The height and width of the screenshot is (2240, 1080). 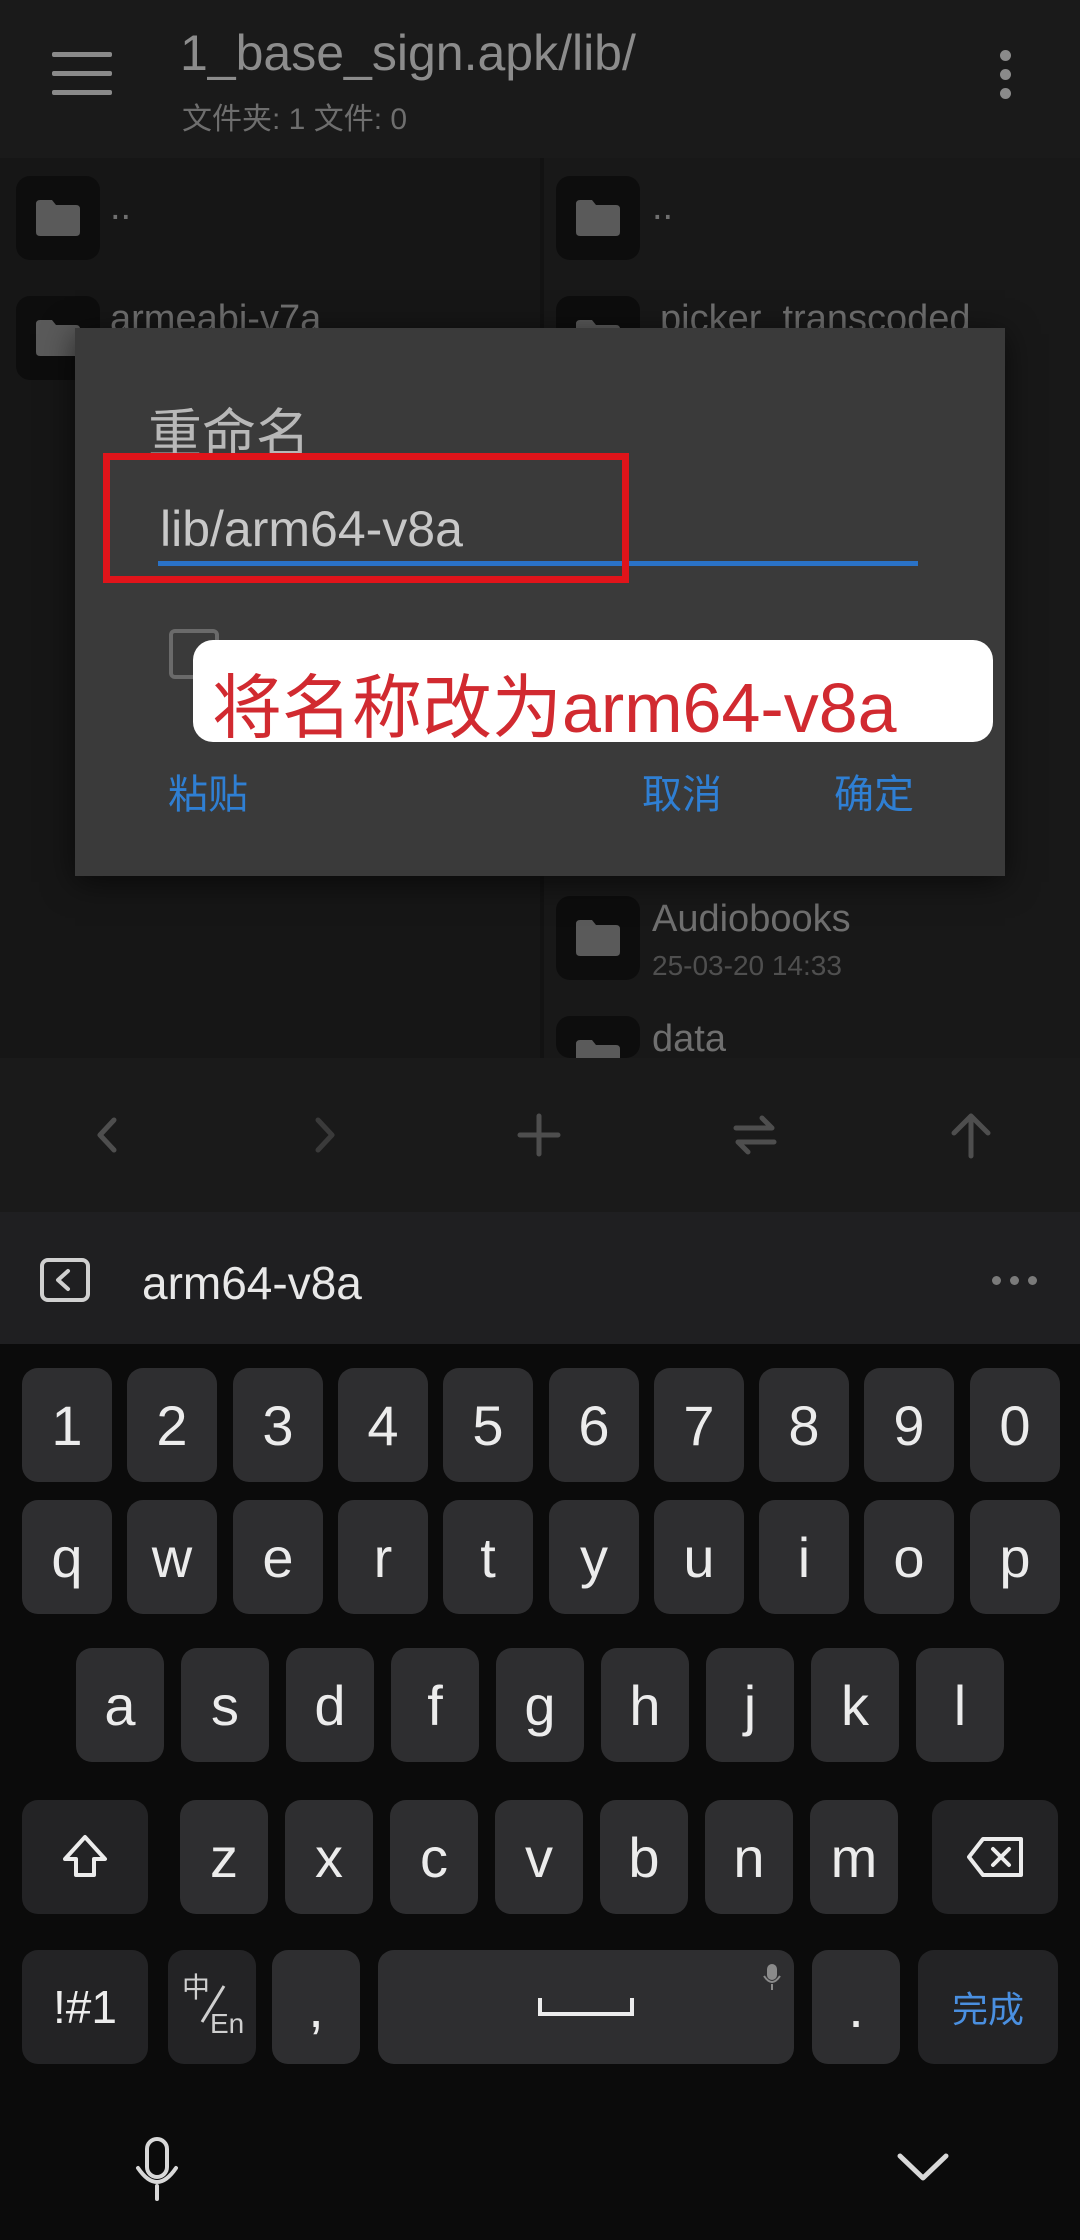 I want to click on more-vert-icon, so click(x=1006, y=75).